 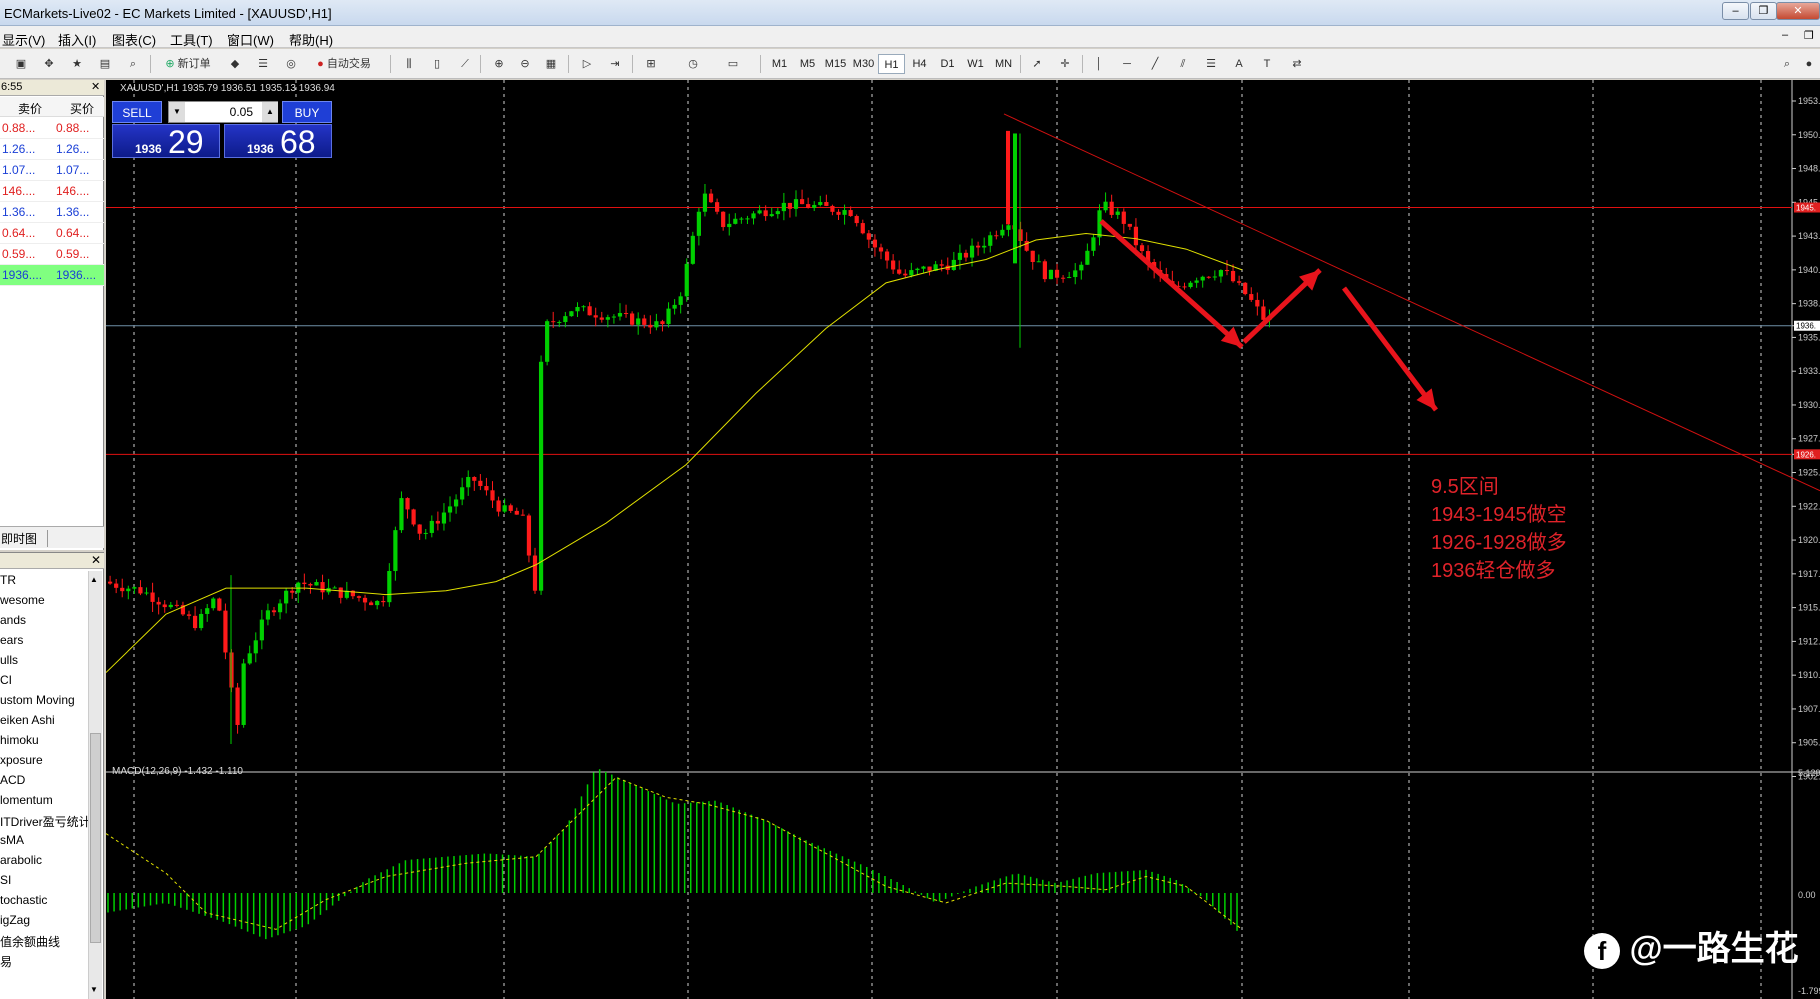 I want to click on indicator-item: sMA, so click(x=12, y=840).